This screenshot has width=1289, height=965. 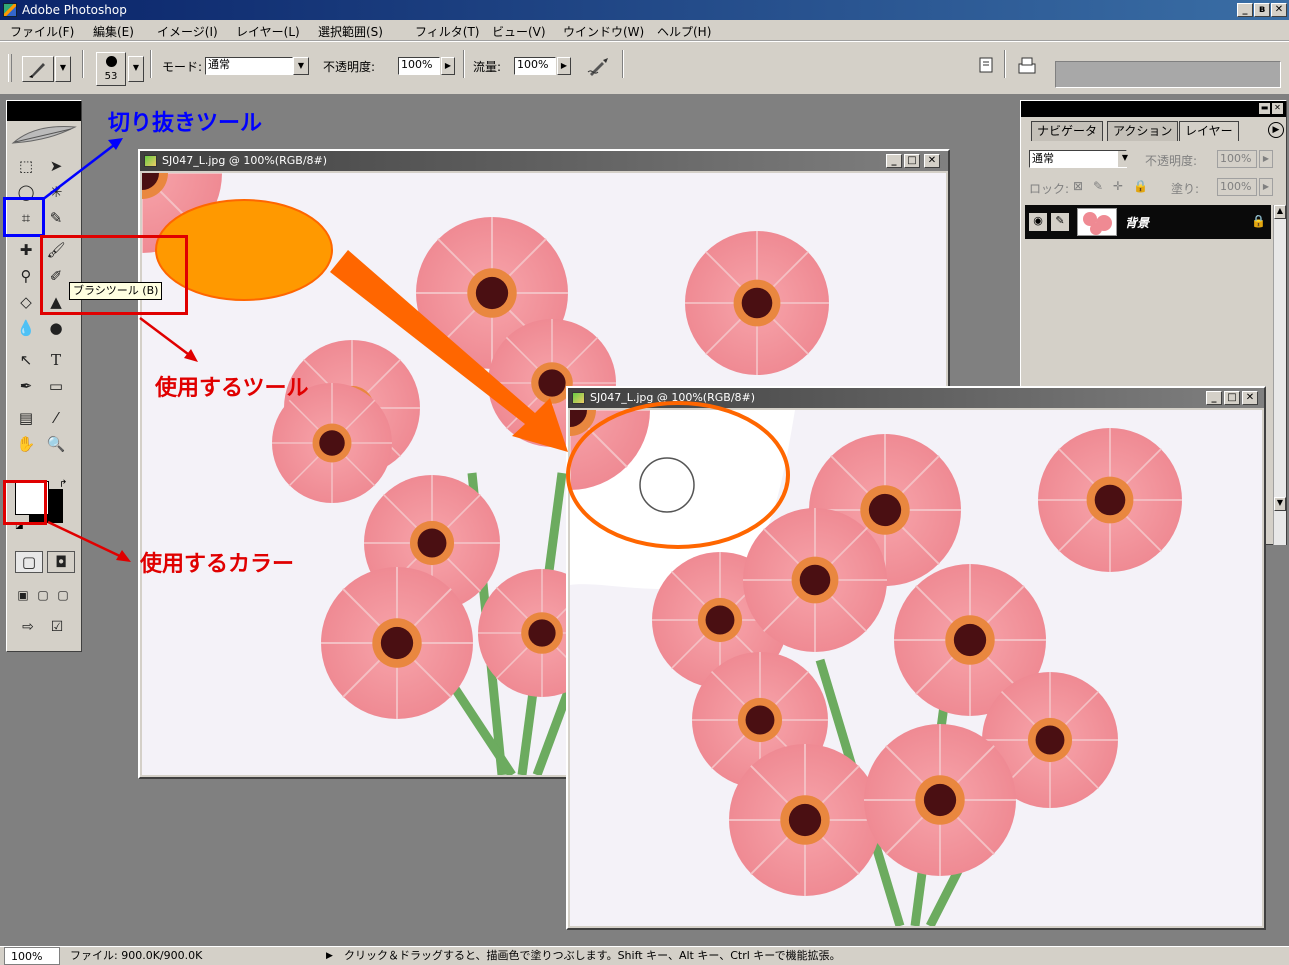 What do you see at coordinates (678, 475) in the screenshot?
I see `callout-outline-ellipse` at bounding box center [678, 475].